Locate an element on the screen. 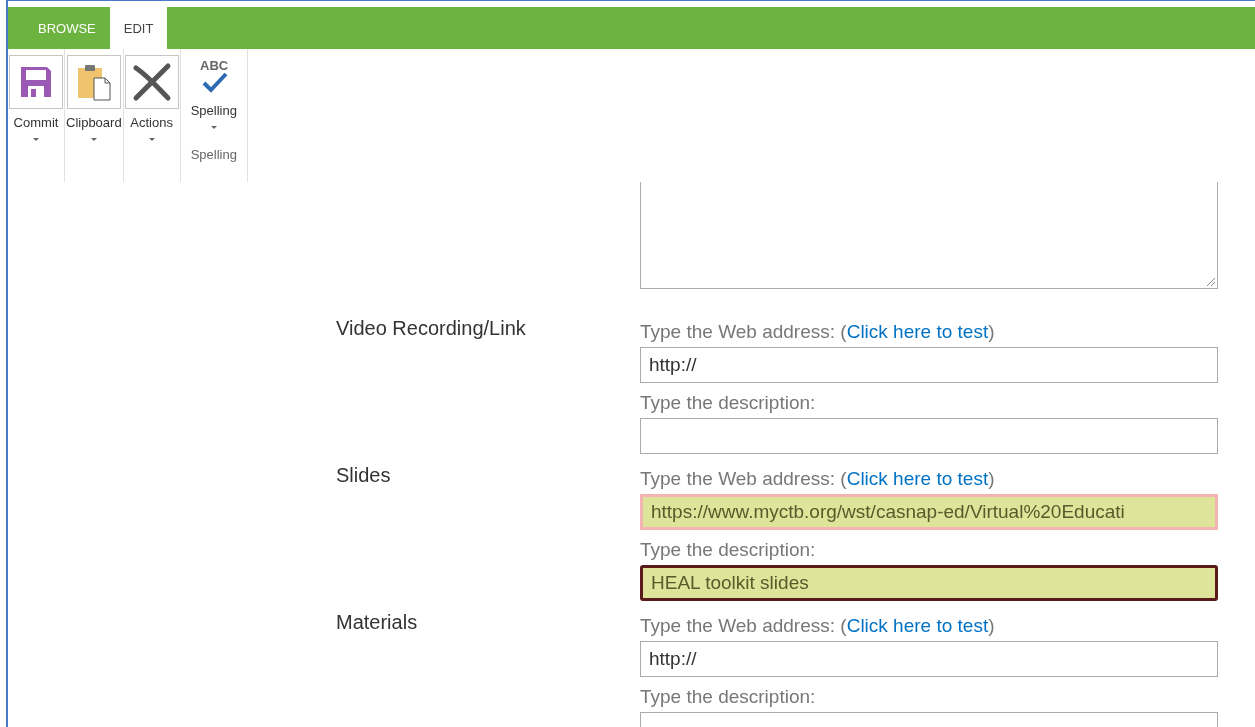  ribbon-group-label: Spelling is located at coordinates (213, 154).